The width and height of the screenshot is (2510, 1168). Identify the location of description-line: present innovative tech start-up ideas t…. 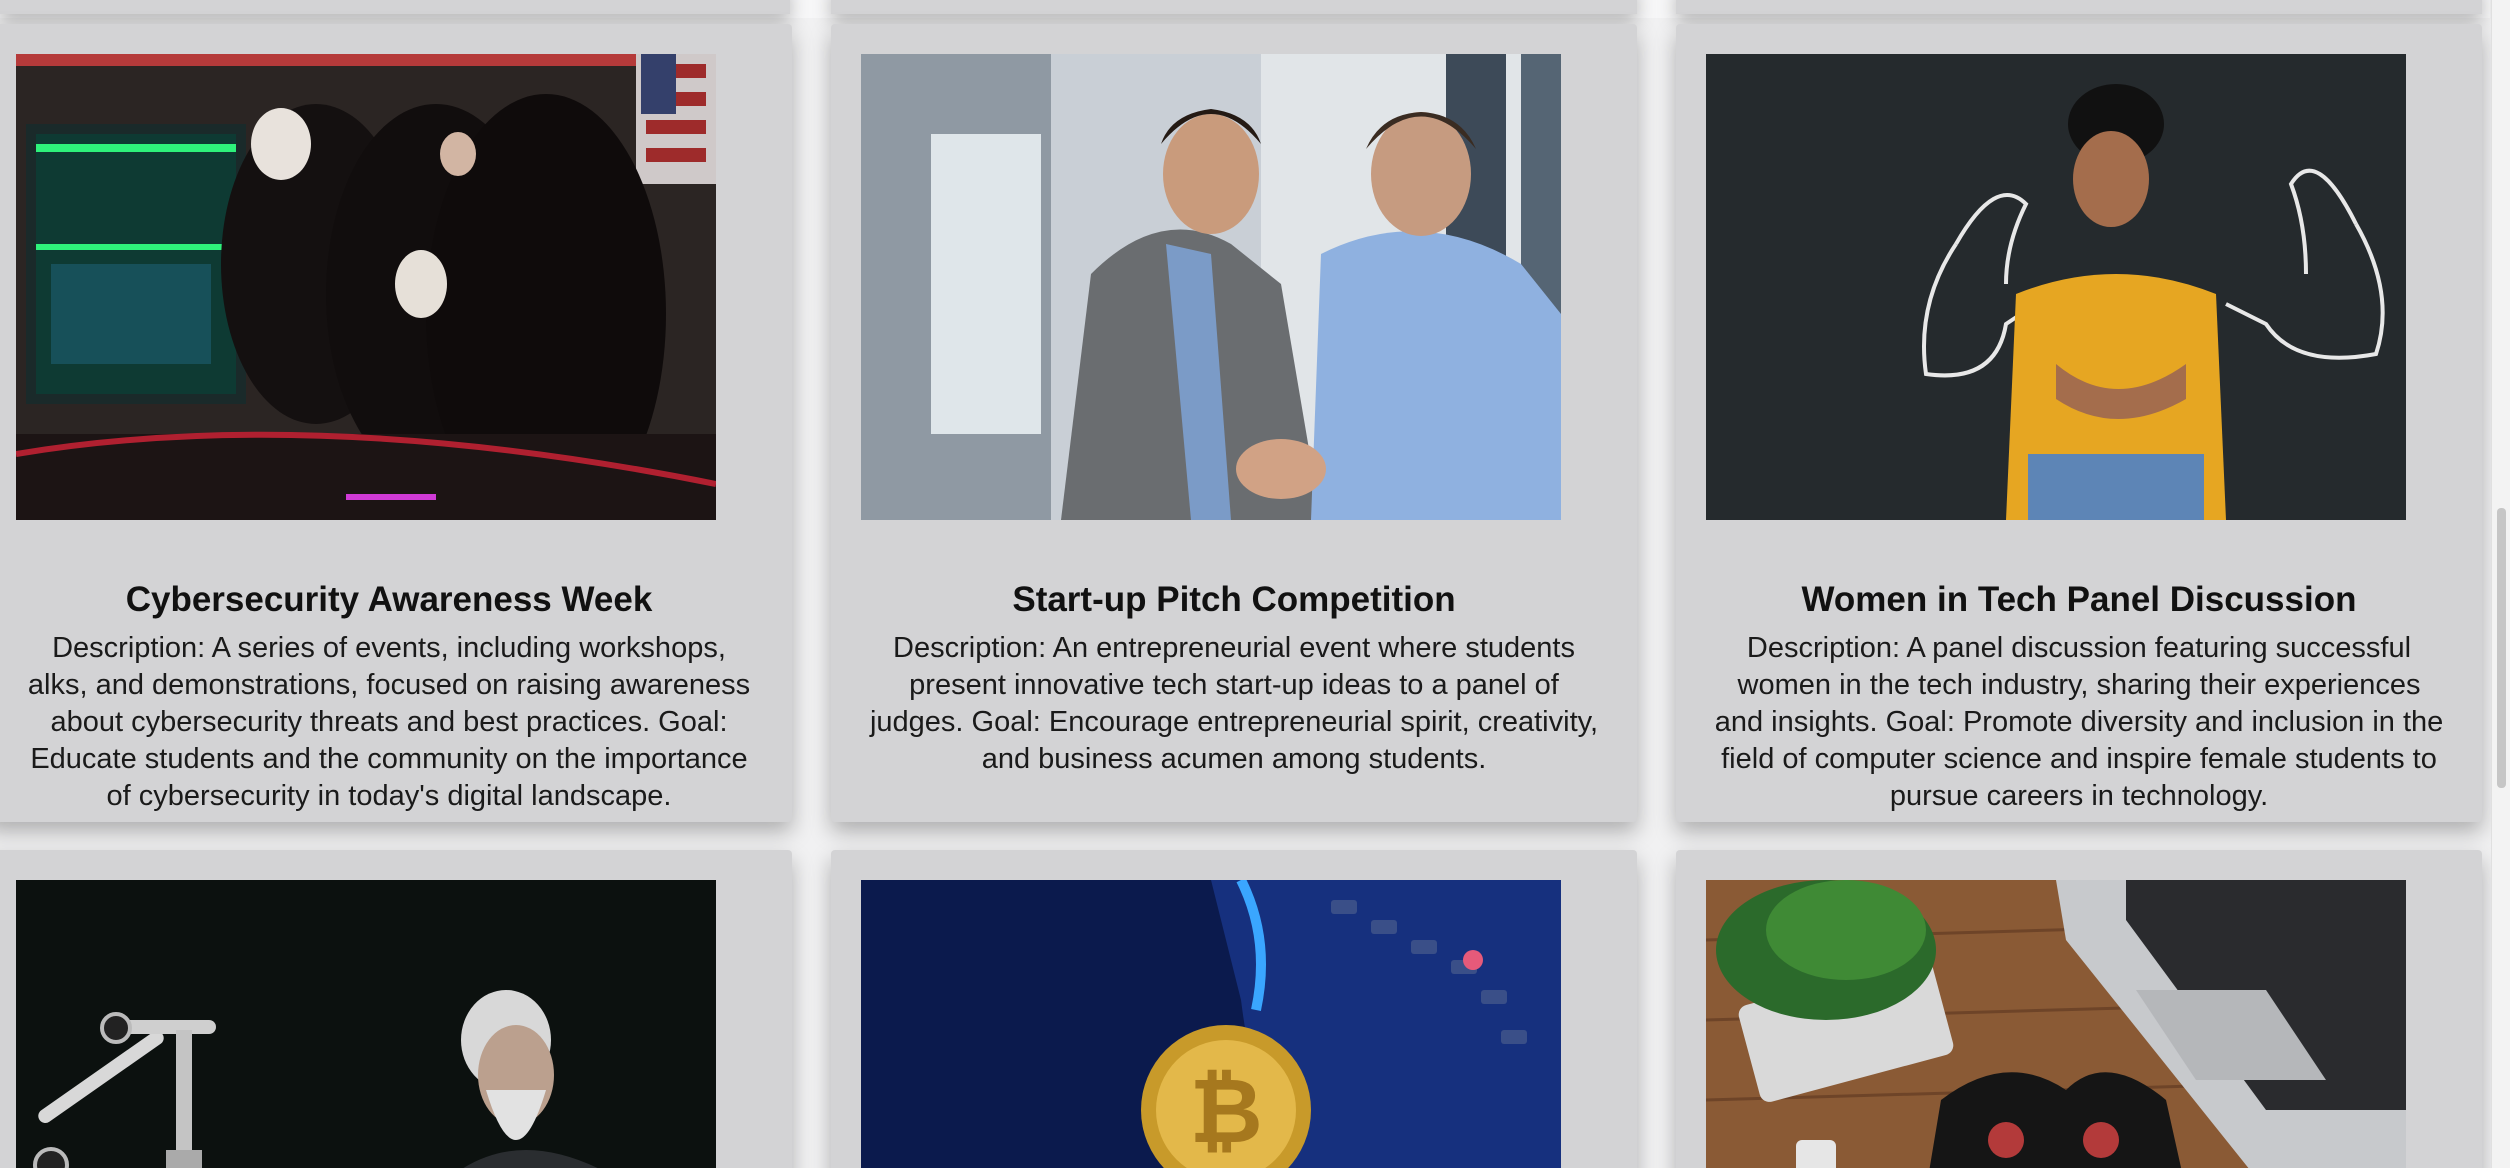
(1234, 685).